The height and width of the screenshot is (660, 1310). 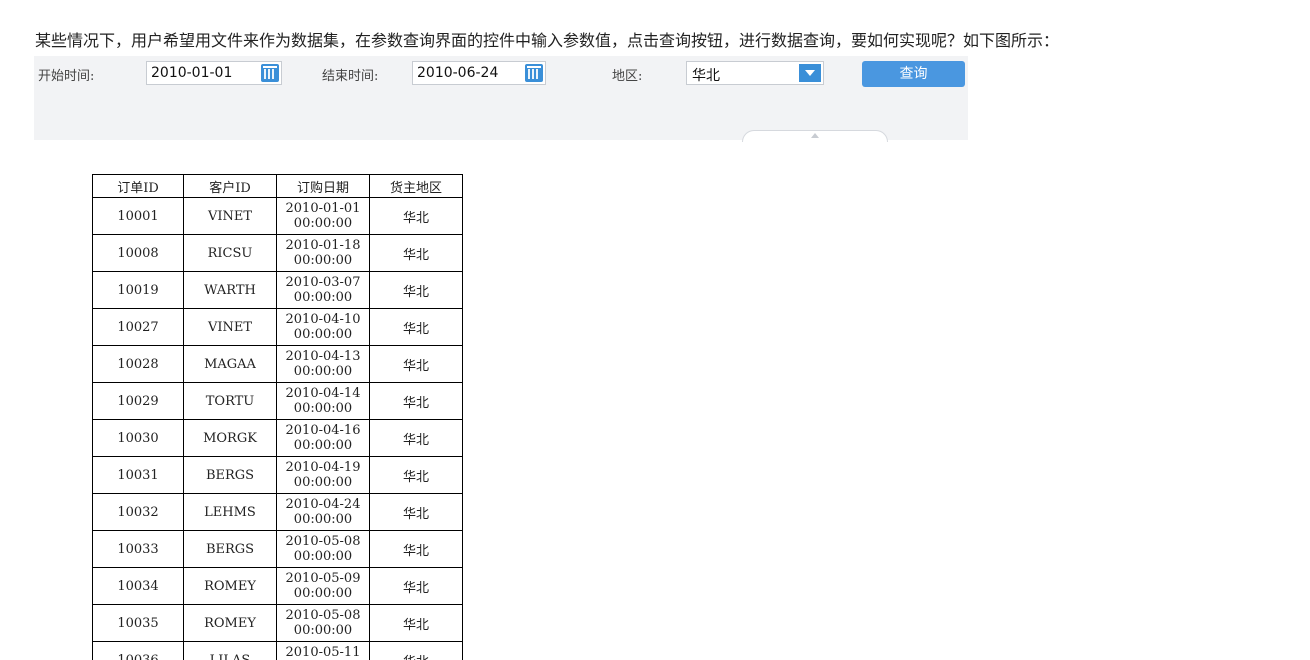 What do you see at coordinates (350, 76) in the screenshot?
I see `end-time-label: 结束时间:` at bounding box center [350, 76].